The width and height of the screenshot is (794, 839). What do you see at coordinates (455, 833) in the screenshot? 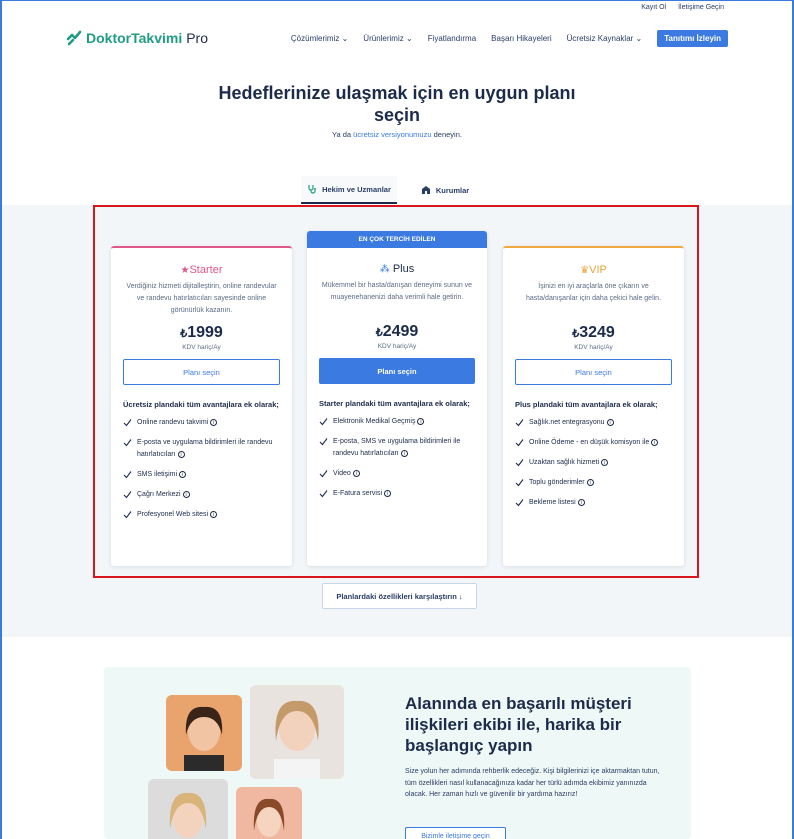
I see `contact-us-button: Bizimle iletişime geçin` at bounding box center [455, 833].